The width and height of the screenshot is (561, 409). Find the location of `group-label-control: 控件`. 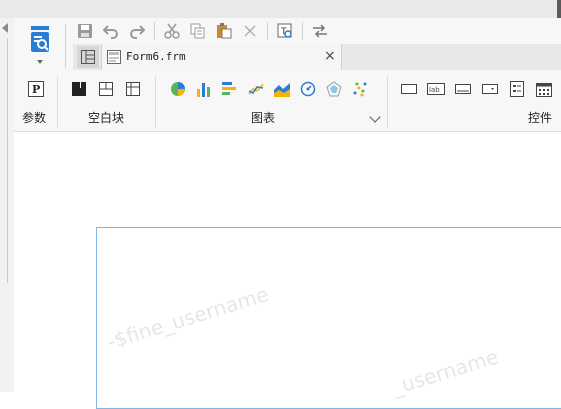

group-label-control: 控件 is located at coordinates (540, 118).